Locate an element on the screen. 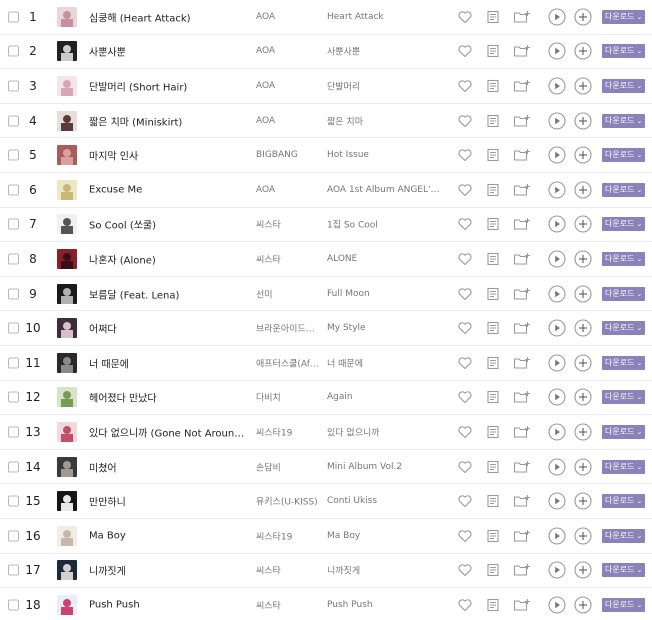 This screenshot has height=620, width=652. artist-name: 다비치 is located at coordinates (289, 397).